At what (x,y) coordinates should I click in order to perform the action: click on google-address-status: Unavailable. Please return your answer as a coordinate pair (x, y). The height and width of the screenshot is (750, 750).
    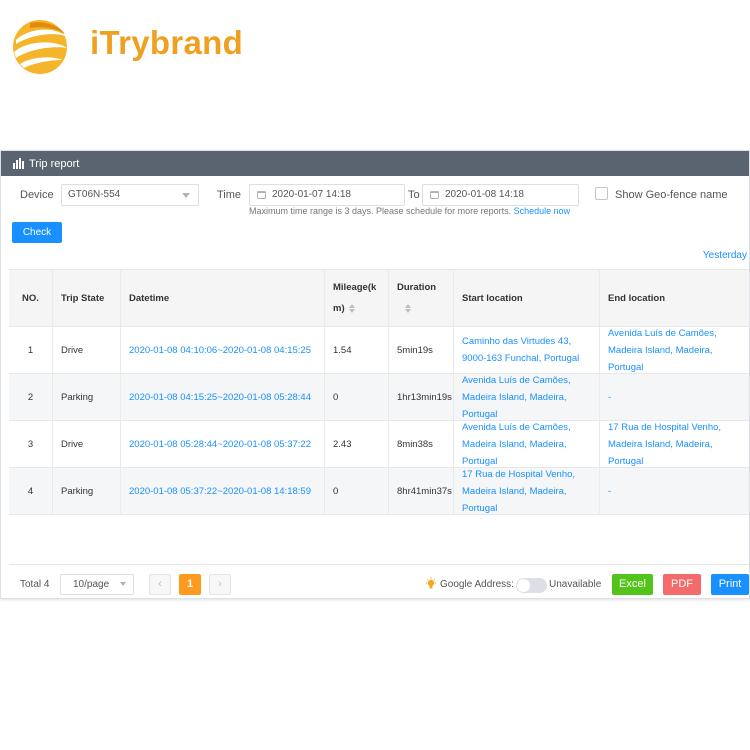
    Looking at the image, I should click on (575, 584).